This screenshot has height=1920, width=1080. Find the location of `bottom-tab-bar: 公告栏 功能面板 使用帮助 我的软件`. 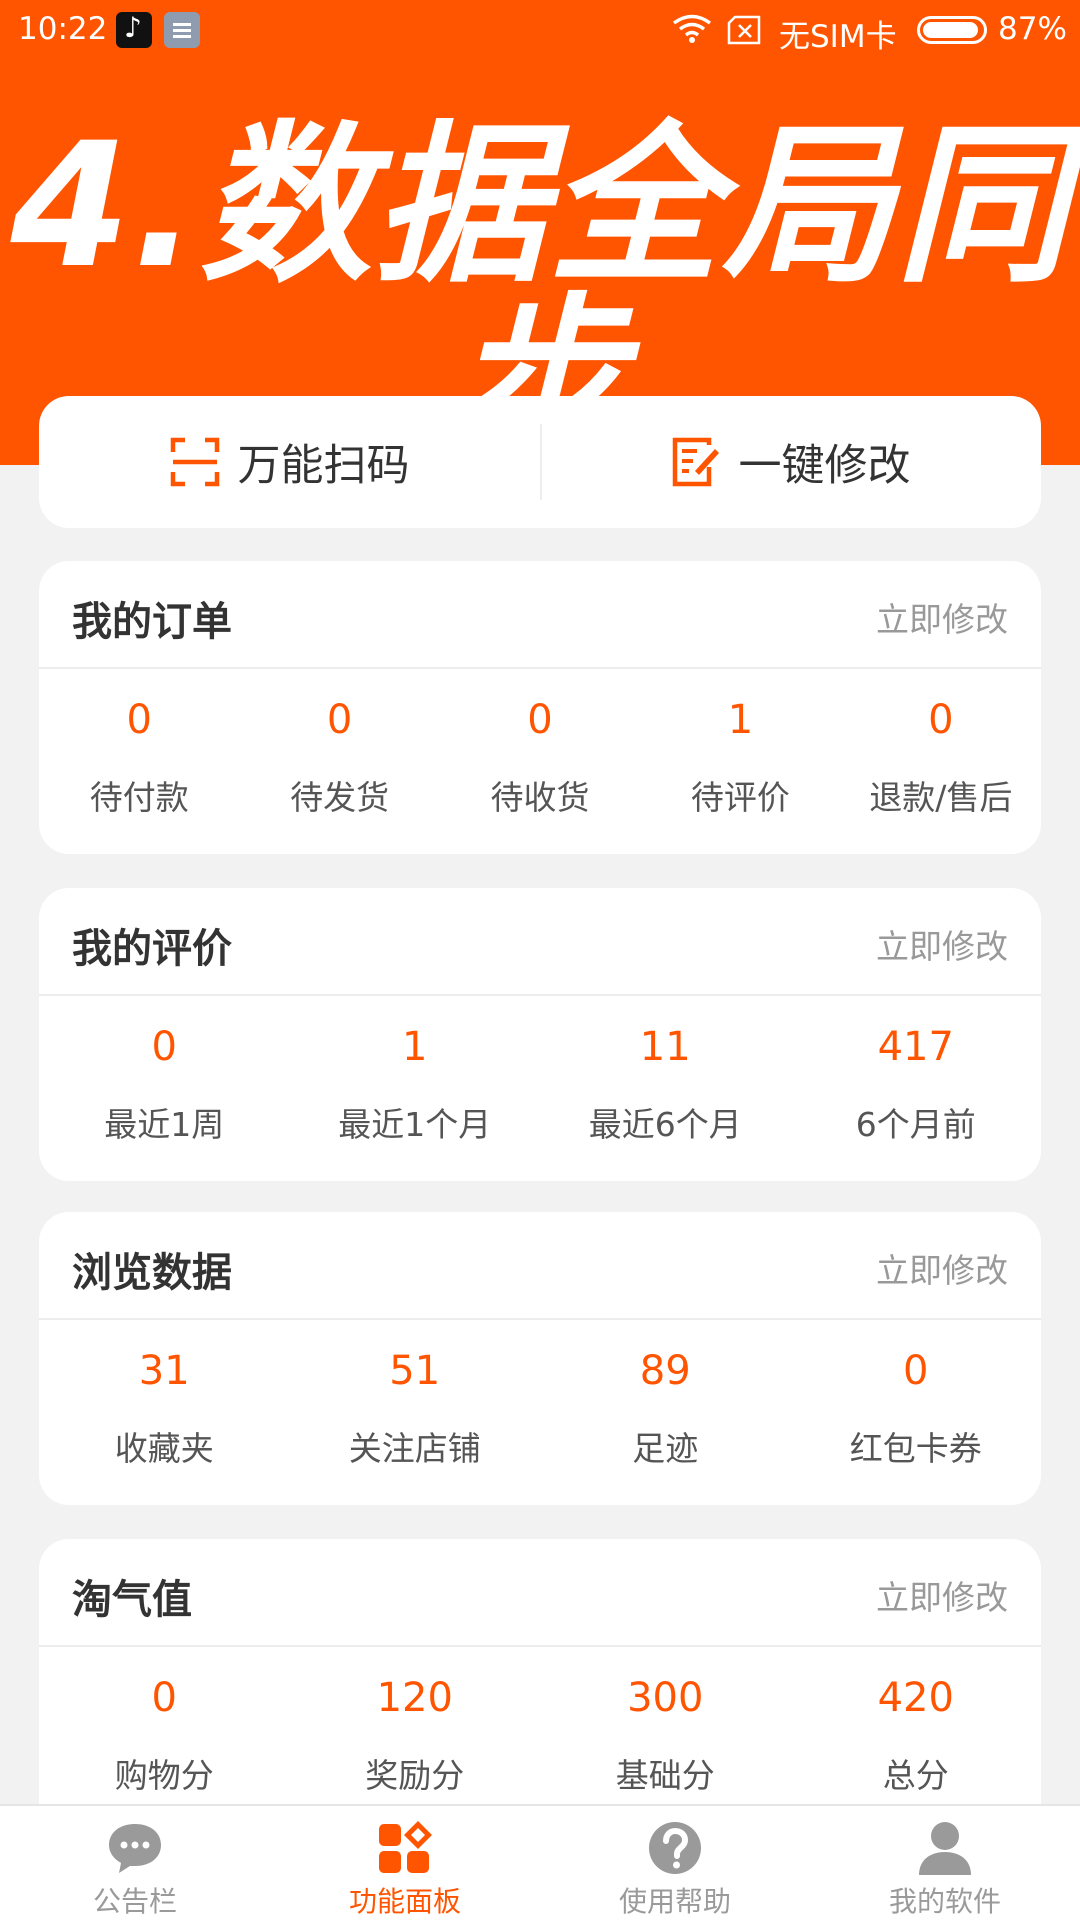

bottom-tab-bar: 公告栏 功能面板 使用帮助 我的软件 is located at coordinates (540, 1862).